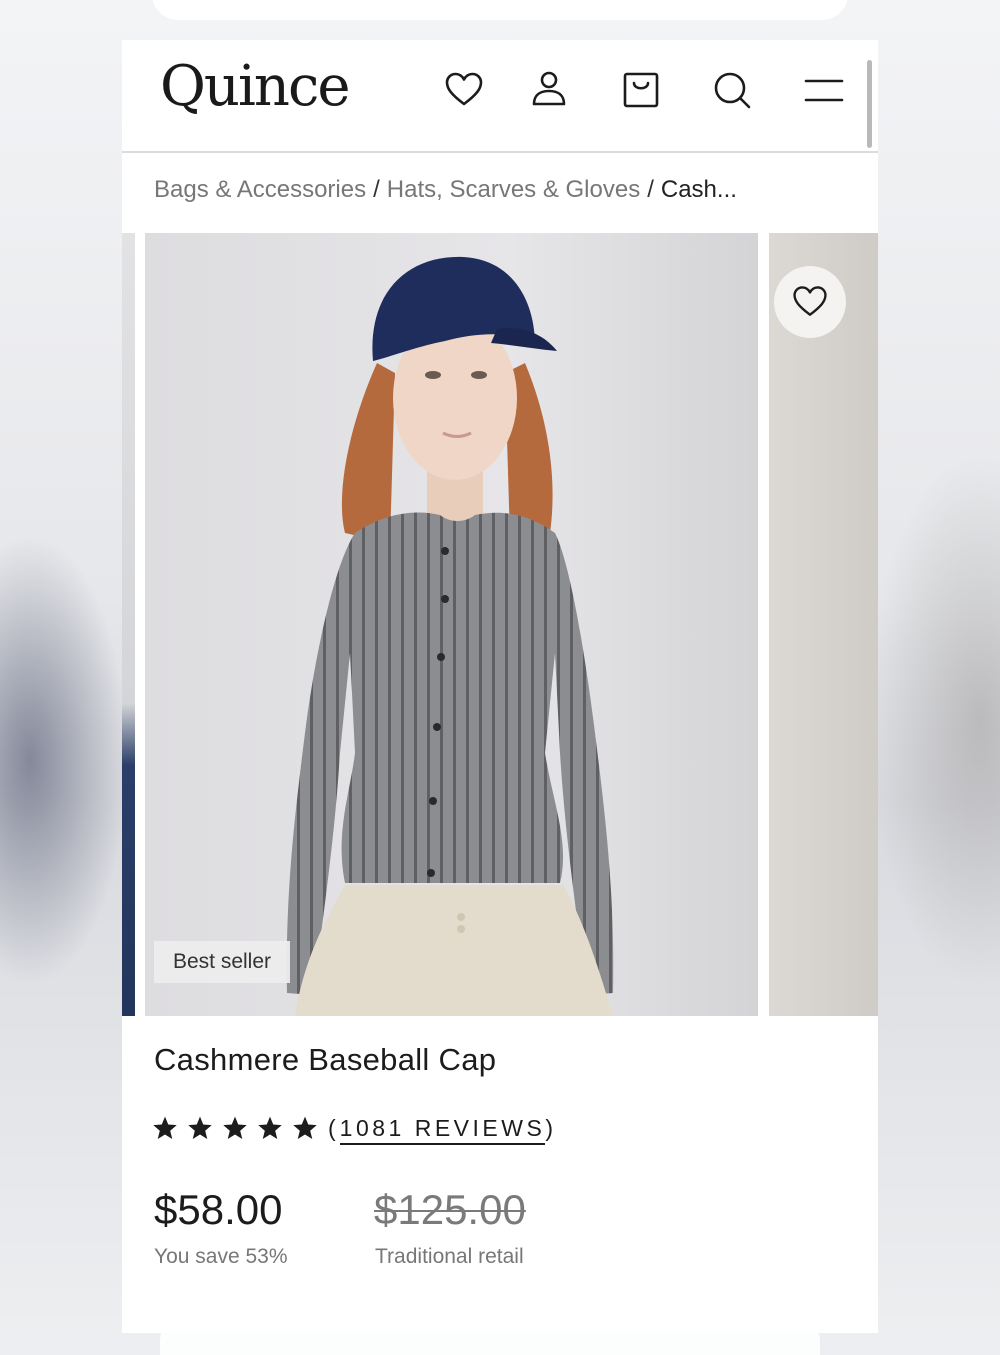 This screenshot has width=1000, height=1355. Describe the element at coordinates (513, 189) in the screenshot. I see `breadcrumb-link-hats: Hats, Scarves & Gloves` at that location.